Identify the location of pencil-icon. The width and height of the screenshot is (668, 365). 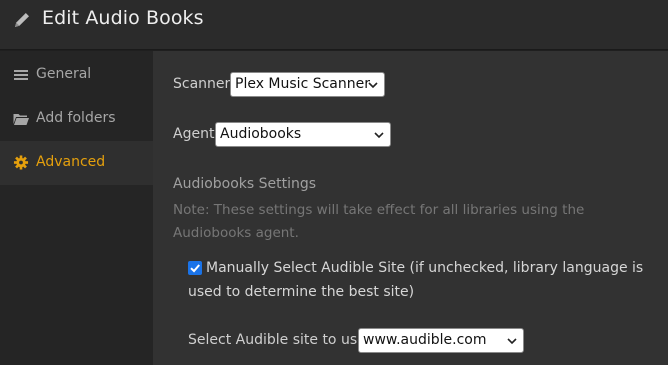
(22, 20).